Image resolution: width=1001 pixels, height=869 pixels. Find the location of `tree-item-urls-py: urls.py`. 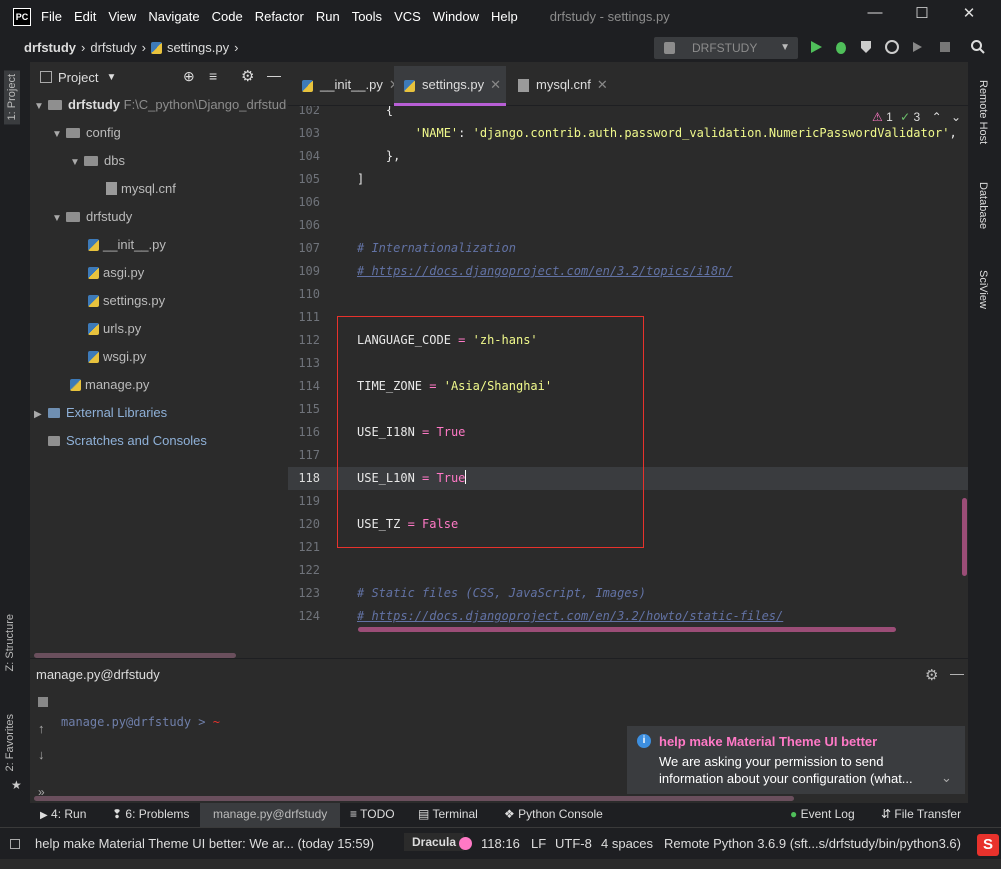

tree-item-urls-py: urls.py is located at coordinates (114, 329).